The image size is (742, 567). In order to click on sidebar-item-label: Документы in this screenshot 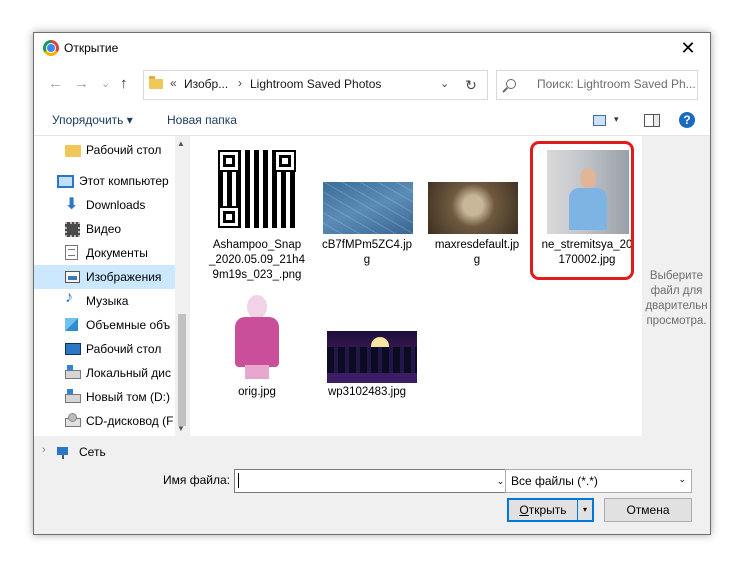, I will do `click(117, 253)`.